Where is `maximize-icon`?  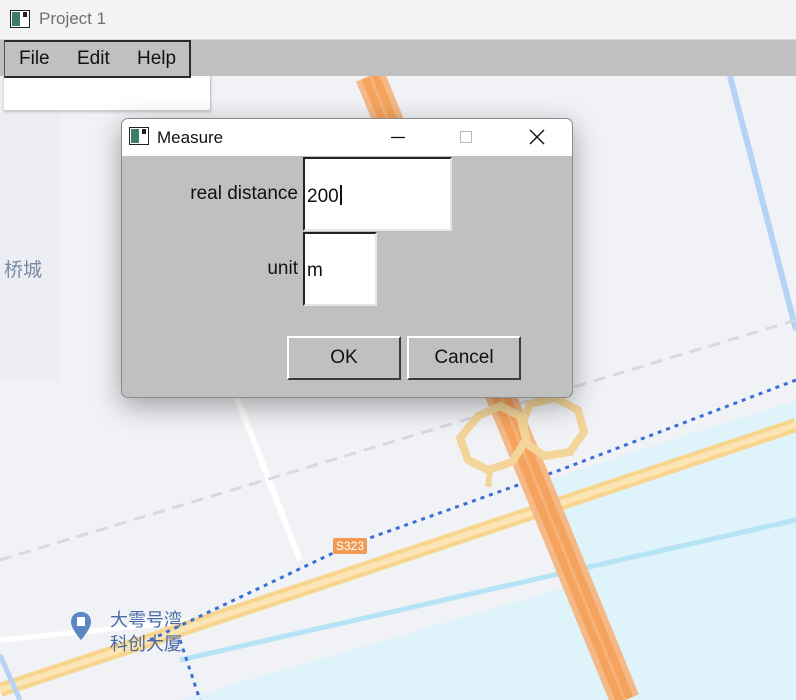
maximize-icon is located at coordinates (466, 137).